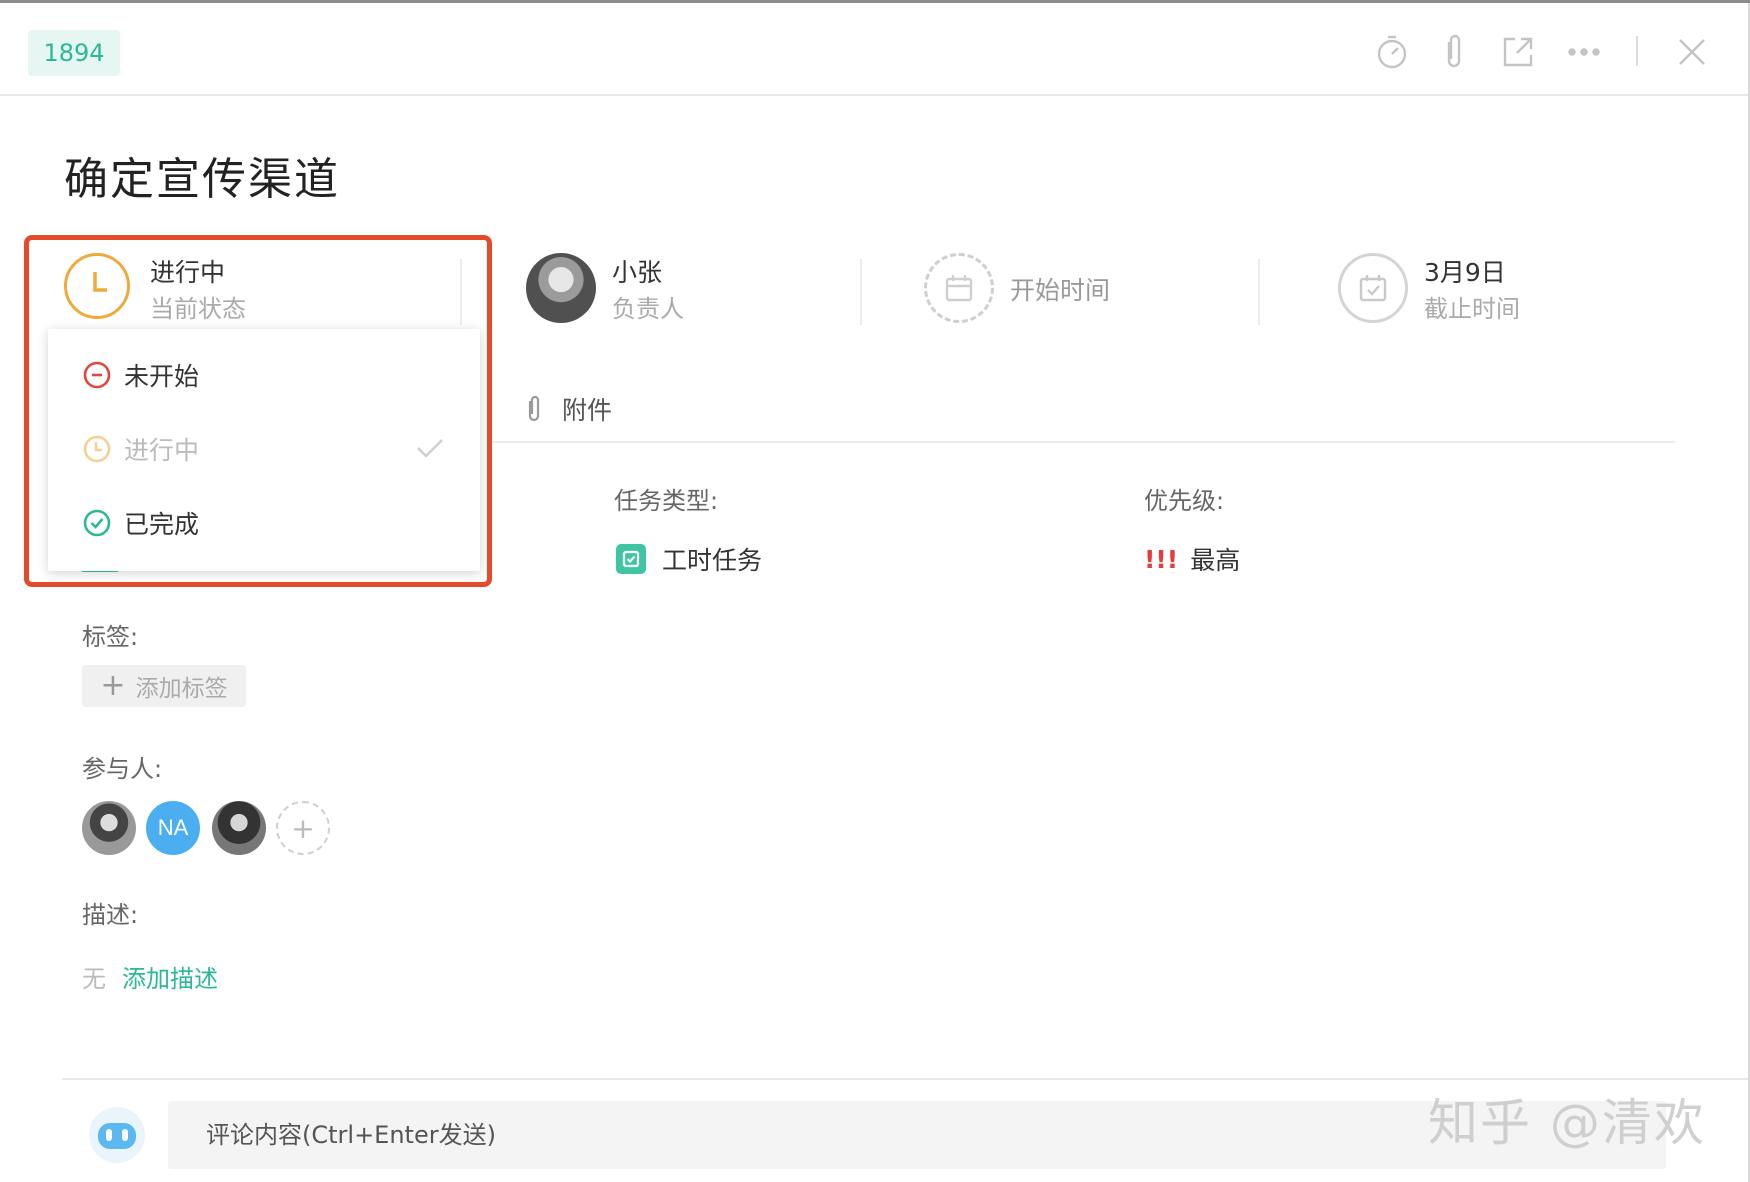 This screenshot has width=1750, height=1182. What do you see at coordinates (637, 272) in the screenshot?
I see `assignee-value: 小张` at bounding box center [637, 272].